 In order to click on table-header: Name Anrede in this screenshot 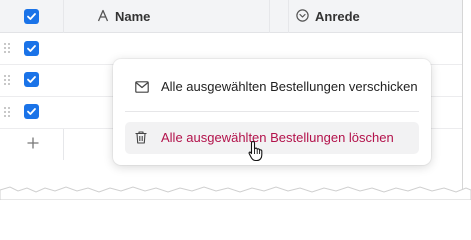, I will do `click(231, 16)`.